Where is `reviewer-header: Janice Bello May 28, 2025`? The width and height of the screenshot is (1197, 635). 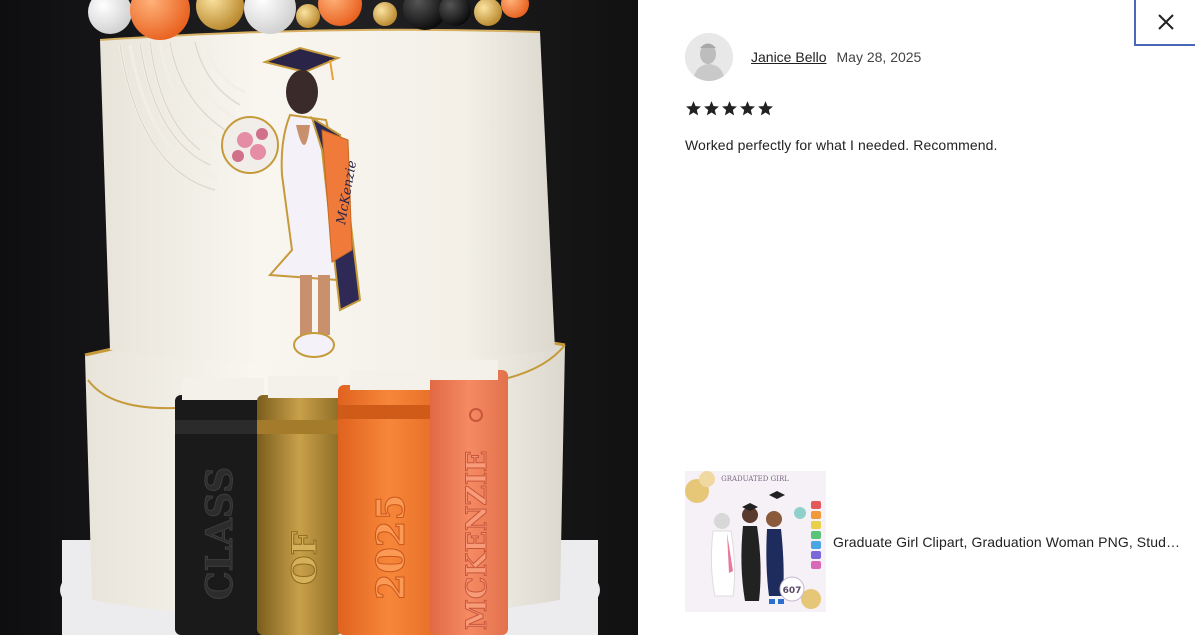
reviewer-header: Janice Bello May 28, 2025 is located at coordinates (803, 57).